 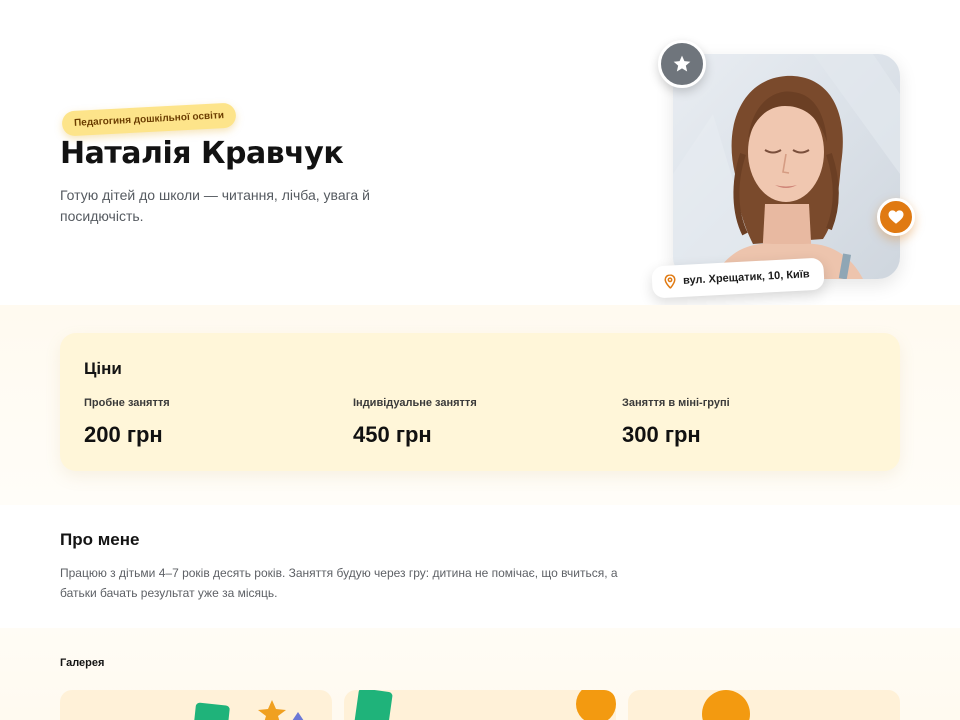 What do you see at coordinates (202, 153) in the screenshot?
I see `teacher-name: Наталія Кравчук` at bounding box center [202, 153].